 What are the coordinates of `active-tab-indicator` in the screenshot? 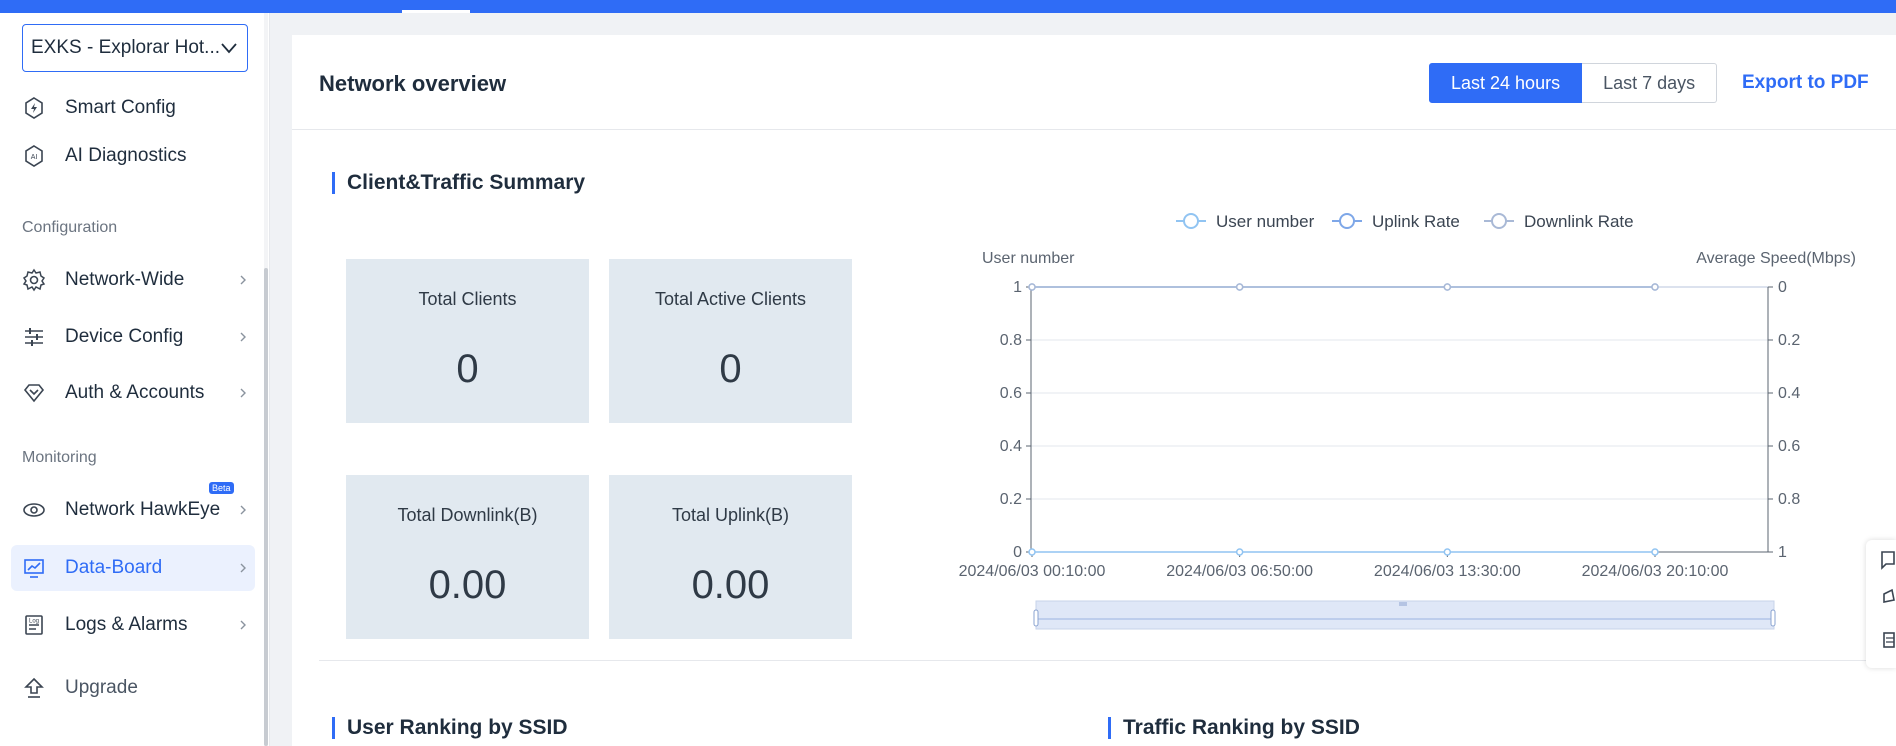 It's located at (436, 11).